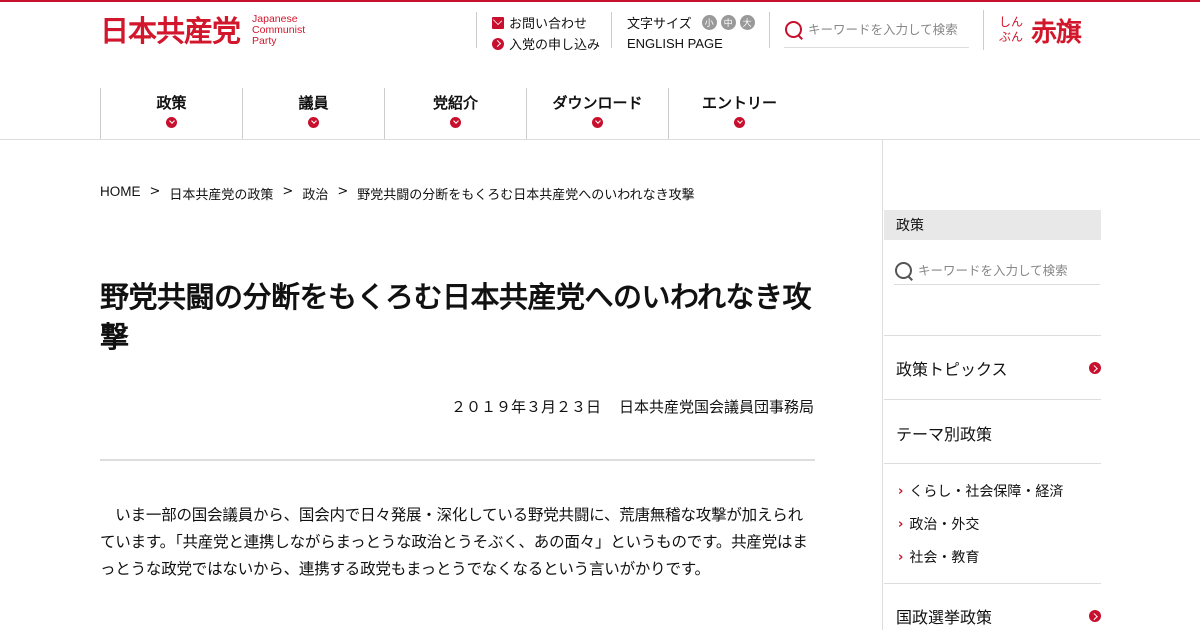 This screenshot has height=630, width=1200. What do you see at coordinates (1008, 270) in the screenshot?
I see `sidebar-search-input` at bounding box center [1008, 270].